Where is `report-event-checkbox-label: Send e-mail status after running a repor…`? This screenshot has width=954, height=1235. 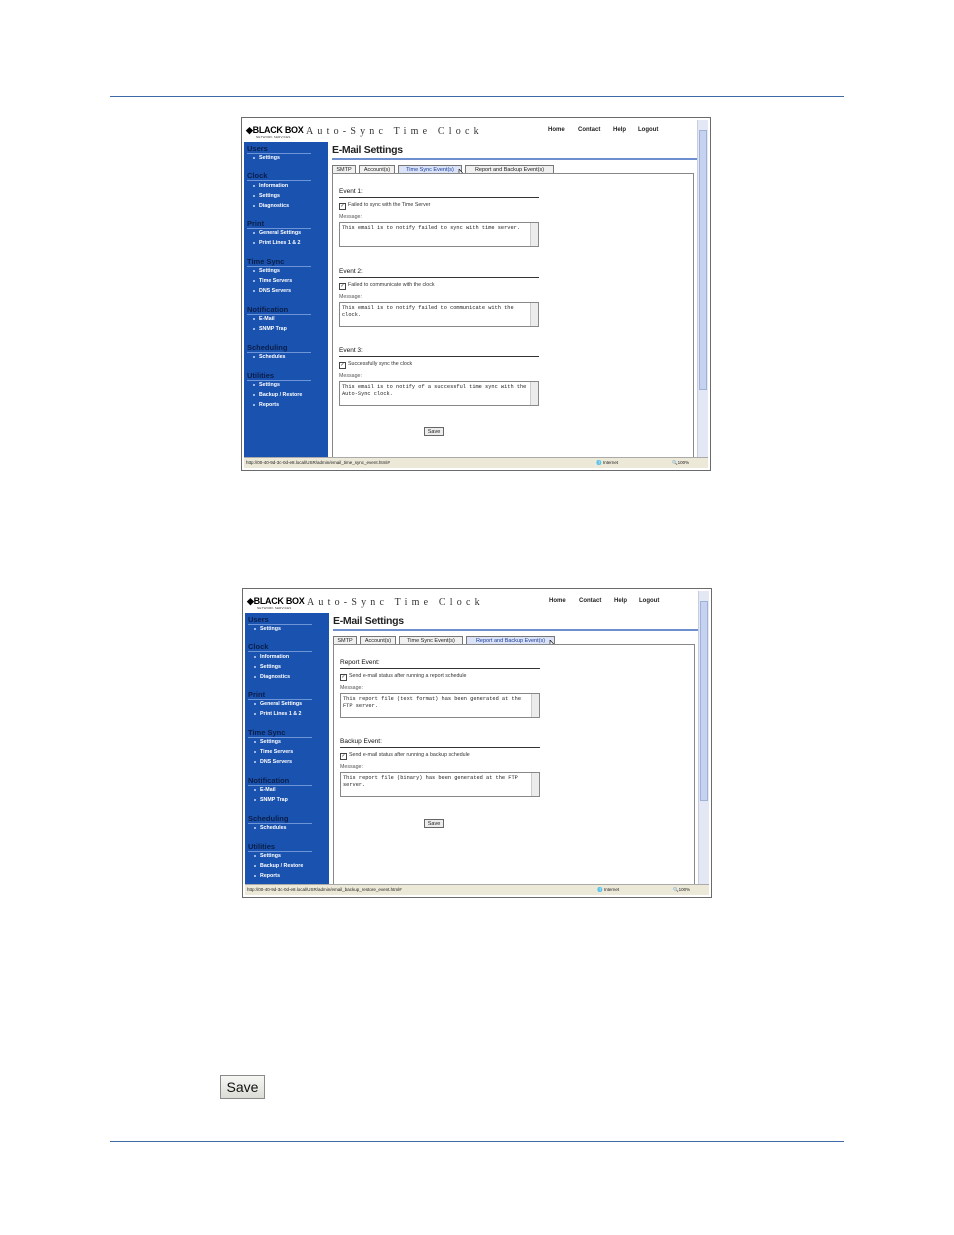
report-event-checkbox-label: Send e-mail status after running a repor… is located at coordinates (408, 676).